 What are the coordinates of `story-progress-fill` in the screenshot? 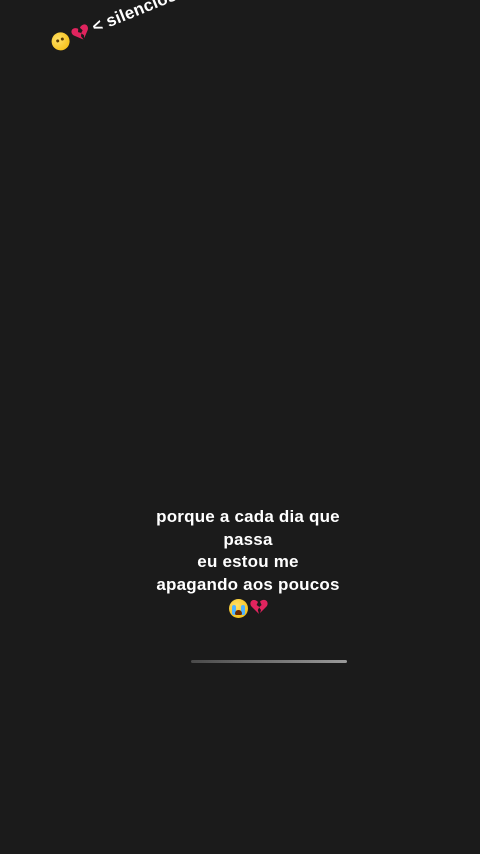 It's located at (269, 661).